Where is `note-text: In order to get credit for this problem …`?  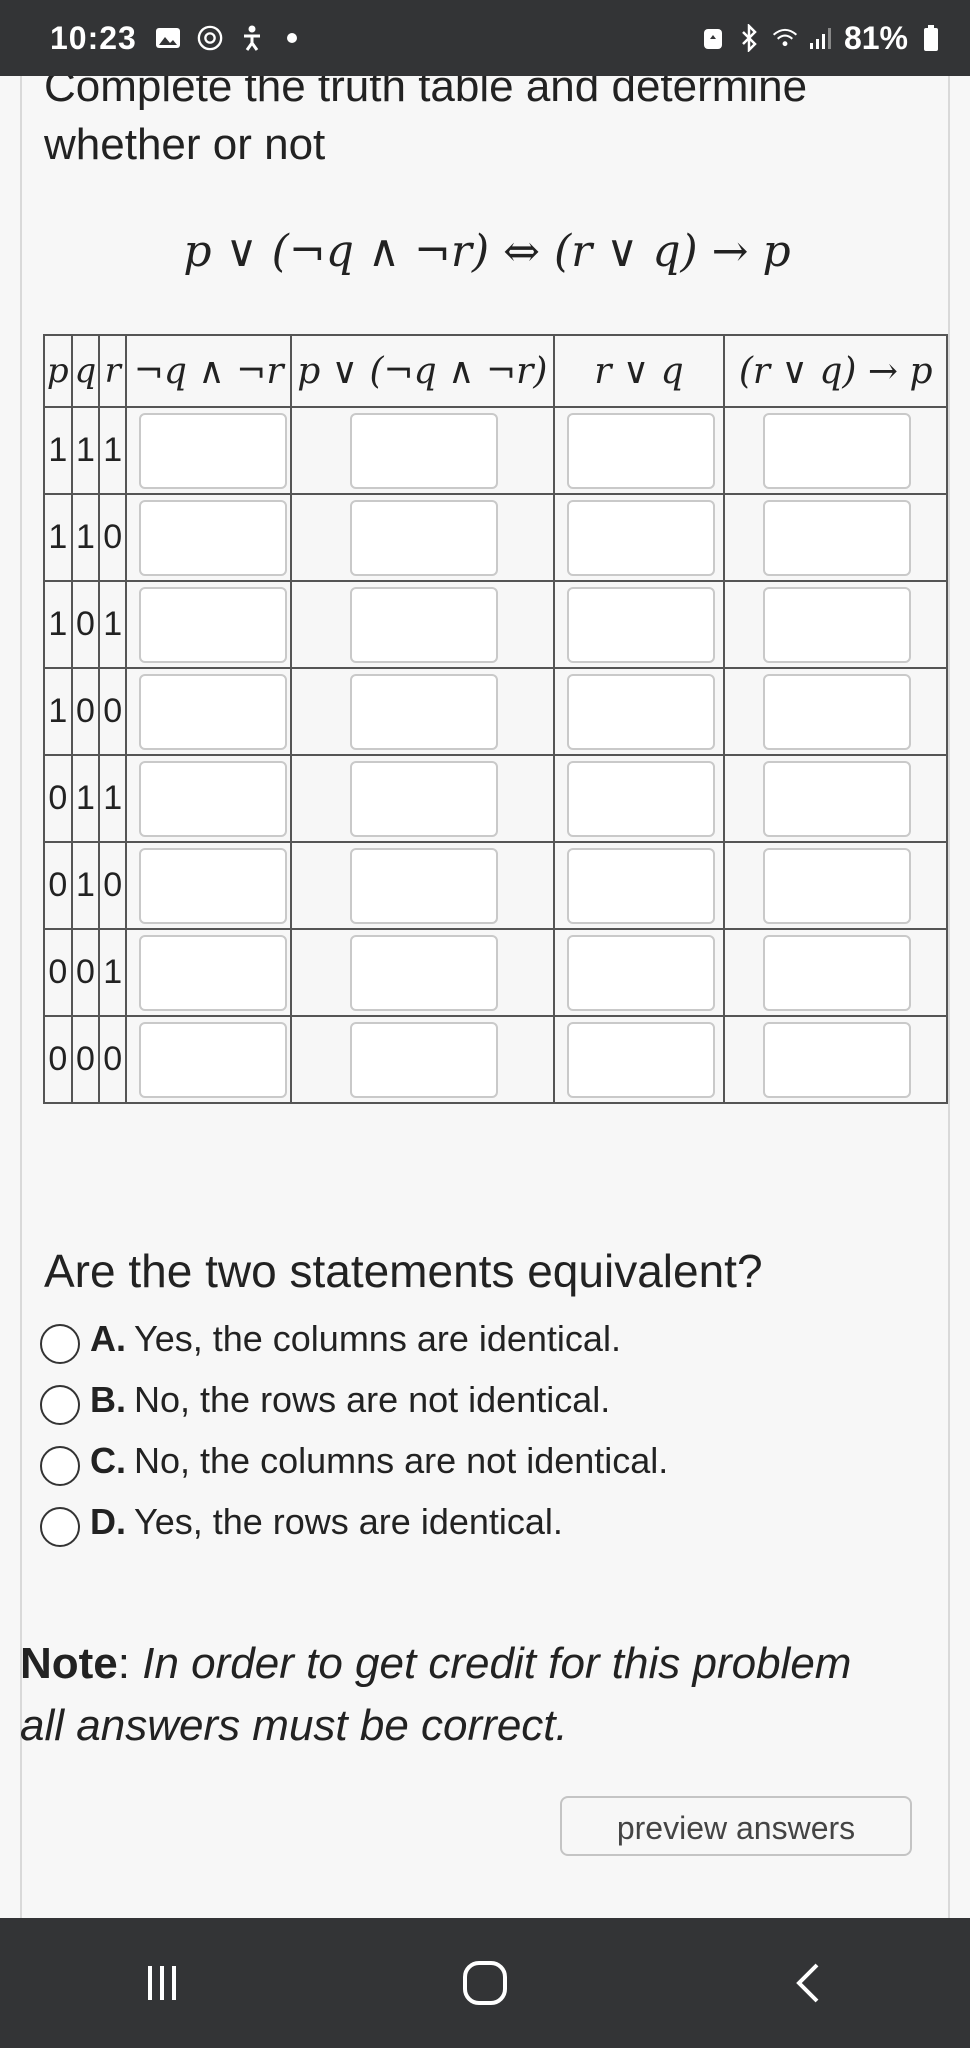
note-text: In order to get credit for this problem … is located at coordinates (436, 1694).